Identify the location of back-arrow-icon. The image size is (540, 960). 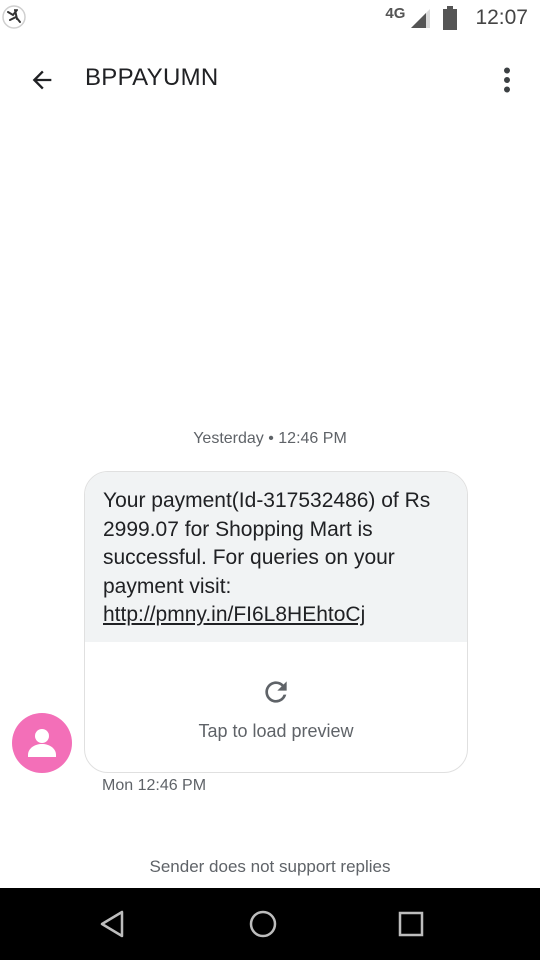
(42, 80).